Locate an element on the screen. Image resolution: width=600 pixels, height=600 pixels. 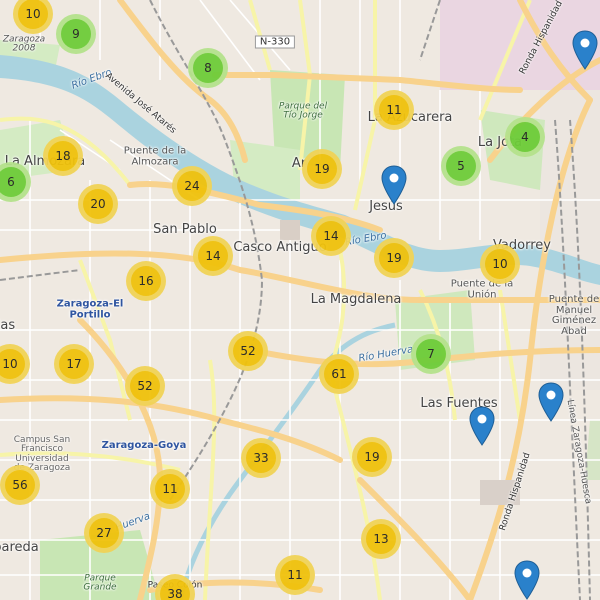
marker-cluster: 56 is located at coordinates (20, 485).